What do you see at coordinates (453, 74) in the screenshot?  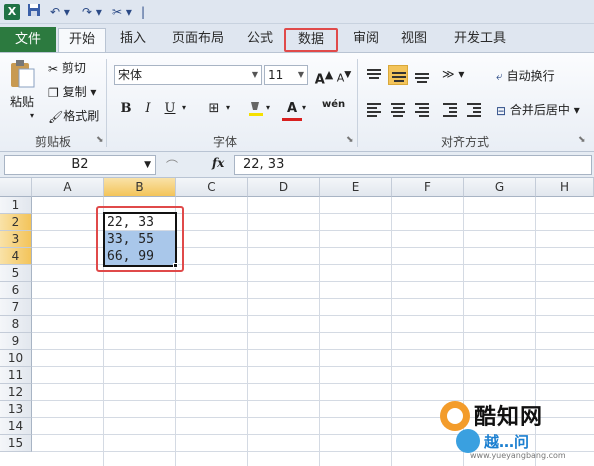 I see `orientation-icon: ≫ ▾` at bounding box center [453, 74].